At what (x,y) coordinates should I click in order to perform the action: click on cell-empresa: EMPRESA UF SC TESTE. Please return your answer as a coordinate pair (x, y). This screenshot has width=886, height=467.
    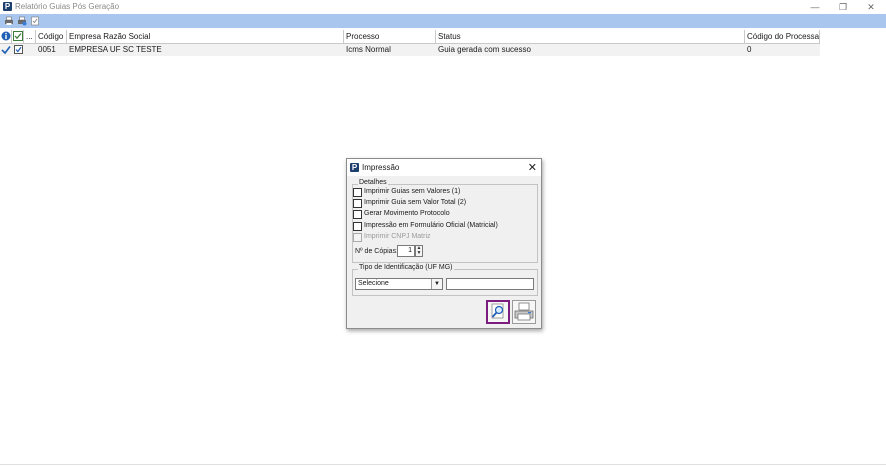
    Looking at the image, I should click on (115, 49).